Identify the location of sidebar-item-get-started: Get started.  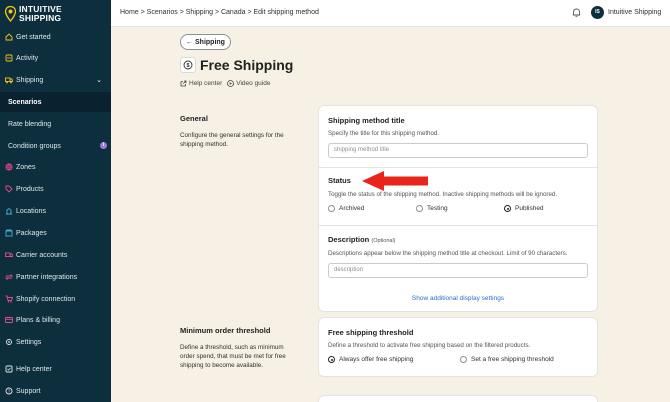
(55, 37).